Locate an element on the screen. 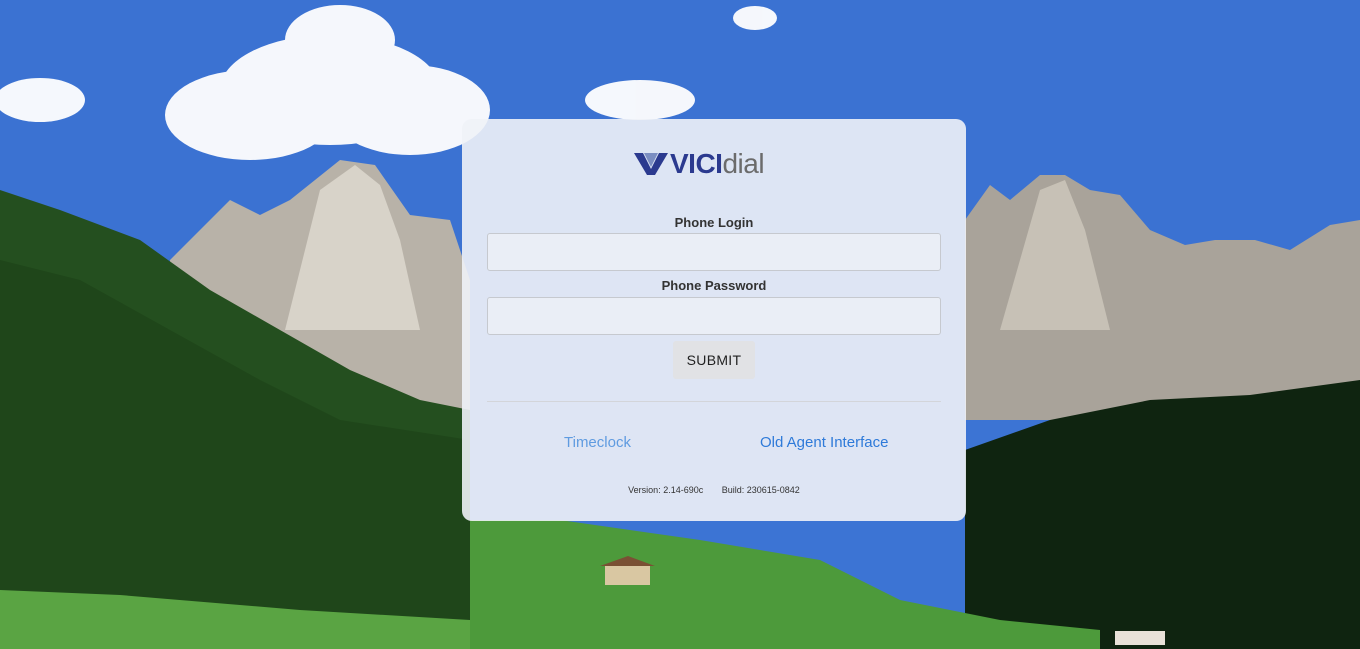  old-agent-interface-link: Old Agent Interface is located at coordinates (824, 442).